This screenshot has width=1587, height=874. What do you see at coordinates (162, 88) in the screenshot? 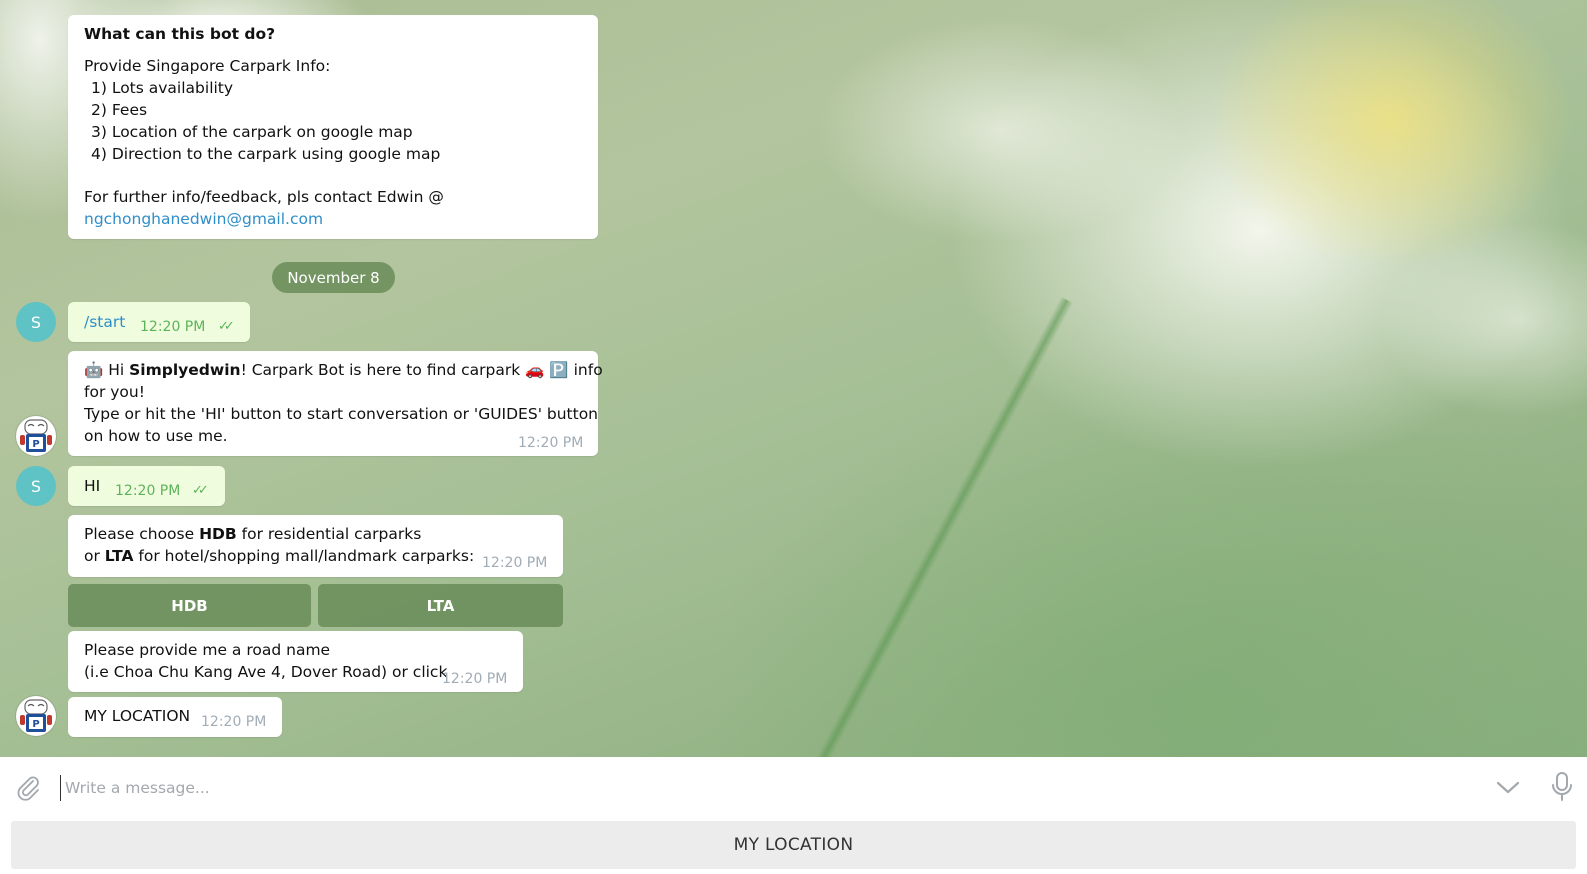
I see `bot-description-item: 1) Lots availability` at bounding box center [162, 88].